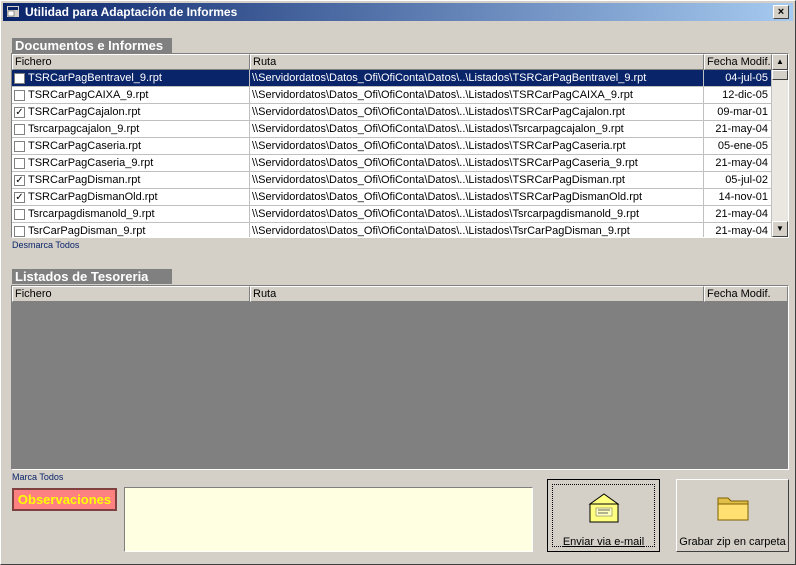 The width and height of the screenshot is (796, 565). Describe the element at coordinates (603, 542) in the screenshot. I see `send-email-label: Enviar via e-mail` at that location.